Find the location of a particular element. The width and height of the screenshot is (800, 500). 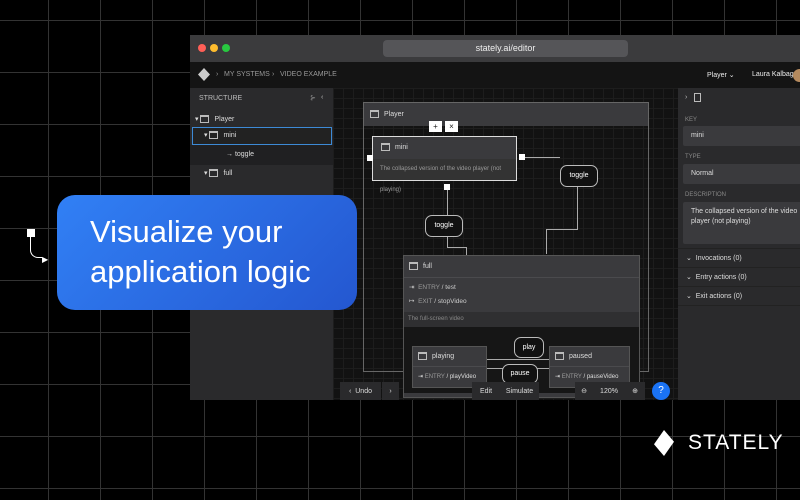

add-state-button: + is located at coordinates (435, 126).